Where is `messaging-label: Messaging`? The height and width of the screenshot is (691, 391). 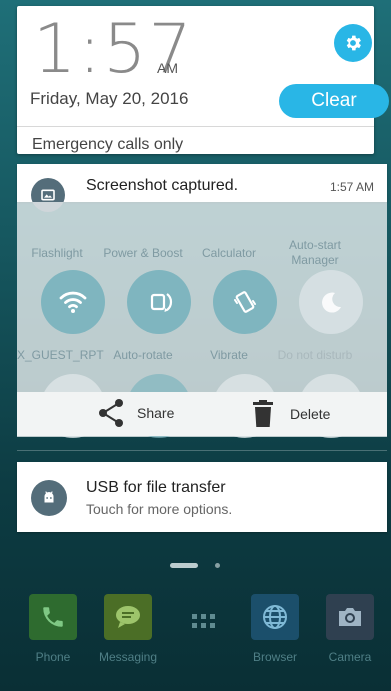
messaging-label: Messaging is located at coordinates (128, 657).